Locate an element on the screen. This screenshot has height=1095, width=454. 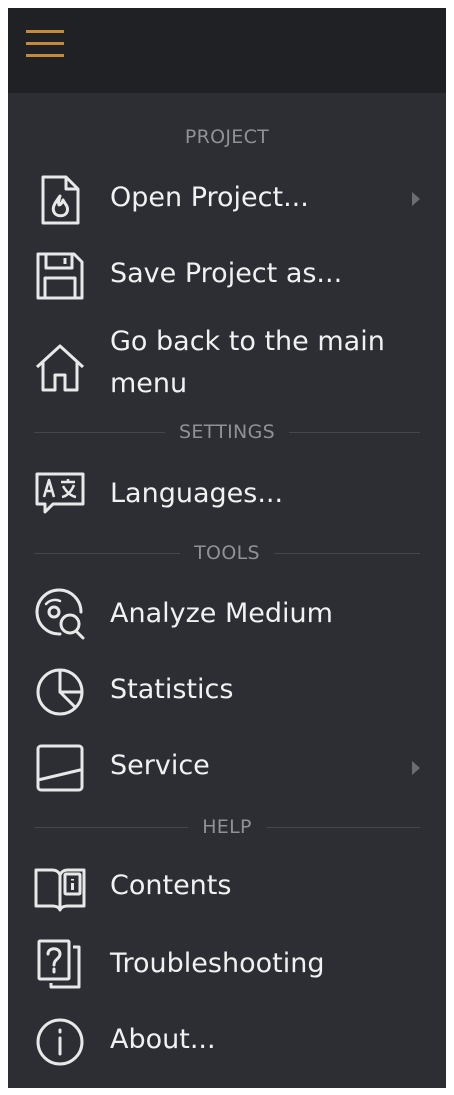
section-title-settings: SETTINGS is located at coordinates (227, 432).